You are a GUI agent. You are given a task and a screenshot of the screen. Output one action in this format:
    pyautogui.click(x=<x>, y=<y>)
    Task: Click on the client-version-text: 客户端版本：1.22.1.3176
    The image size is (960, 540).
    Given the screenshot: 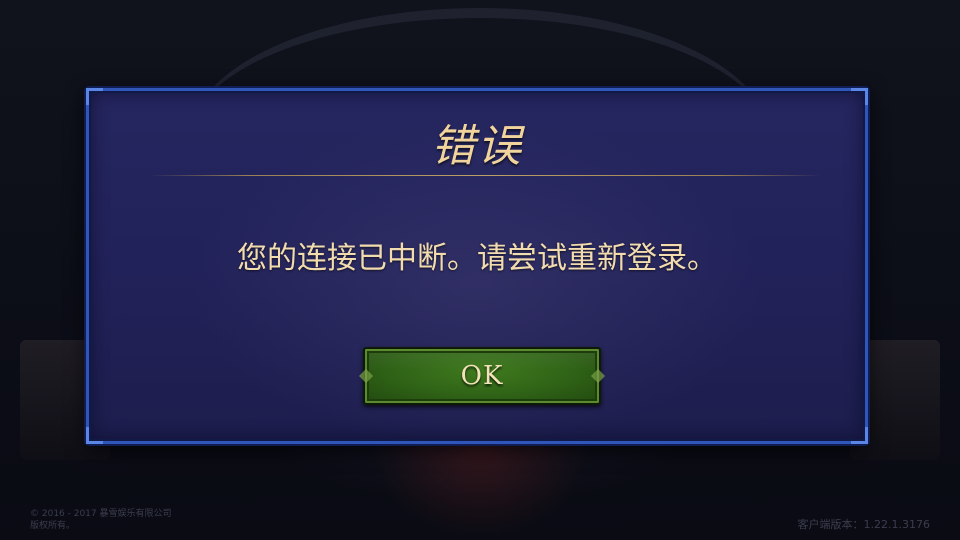 What is the action you would take?
    pyautogui.click(x=864, y=525)
    